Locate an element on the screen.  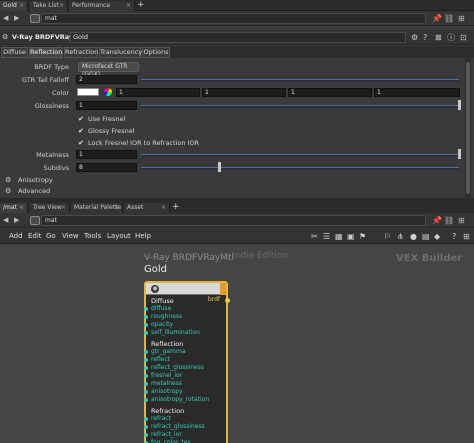
metalness-field: 1 is located at coordinates (106, 154).